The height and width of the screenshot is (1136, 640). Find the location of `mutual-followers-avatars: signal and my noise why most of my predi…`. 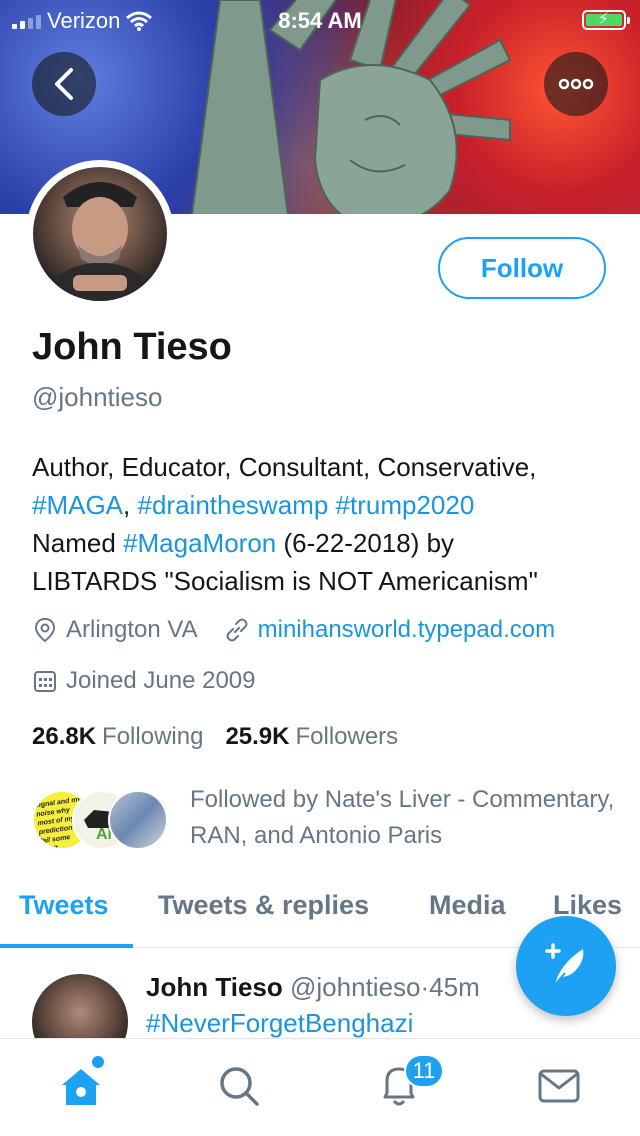

mutual-followers-avatars: signal and my noise why most of my predi… is located at coordinates (107, 818).